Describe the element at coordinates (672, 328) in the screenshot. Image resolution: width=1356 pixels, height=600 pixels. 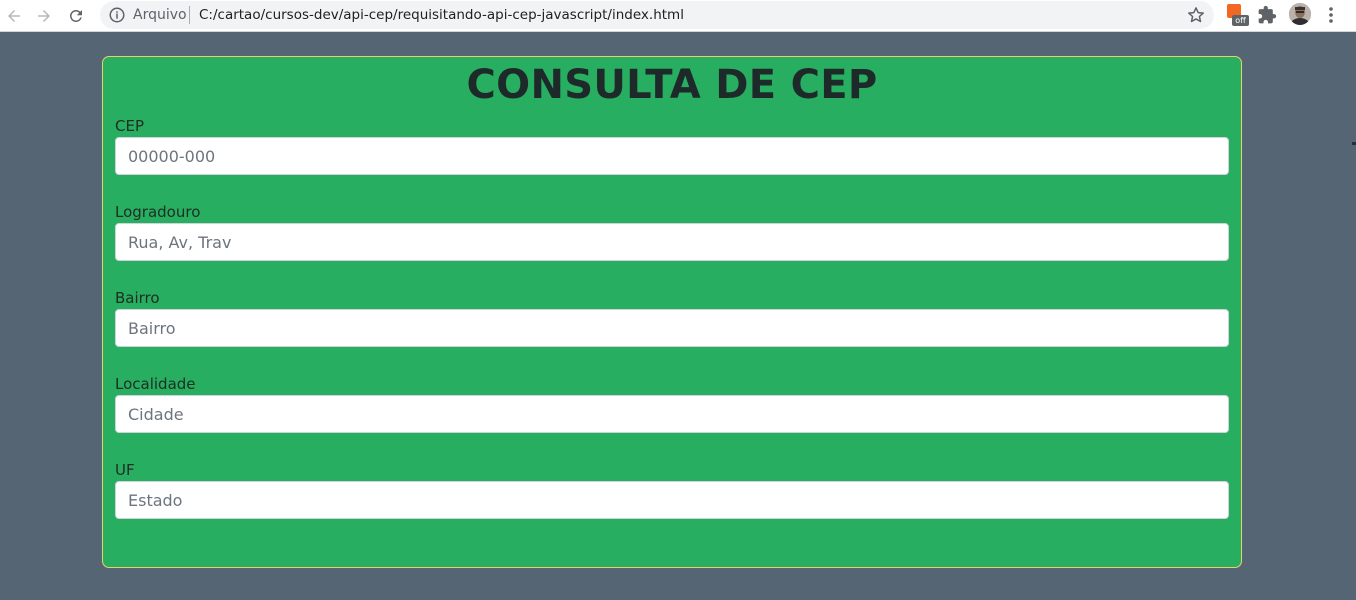
I see `bairro-input` at that location.